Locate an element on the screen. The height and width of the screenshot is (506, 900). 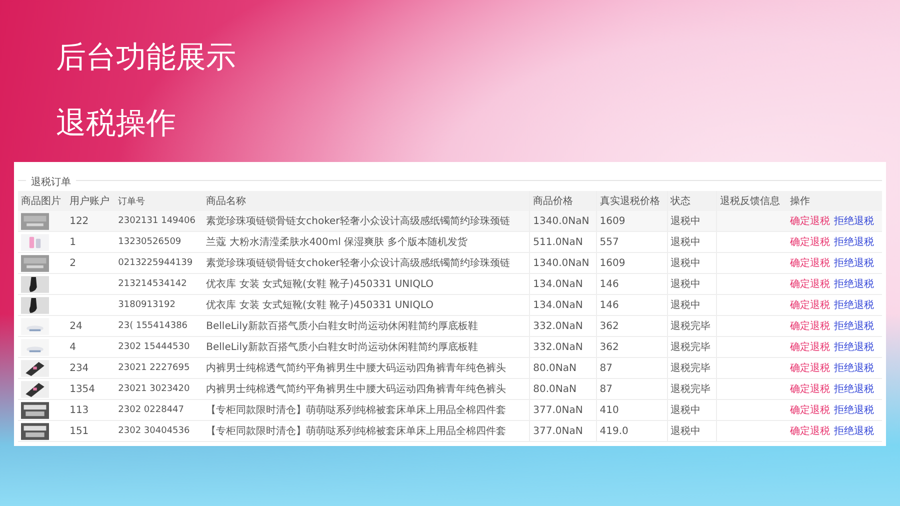
column-header: 商品价格 is located at coordinates (563, 201).